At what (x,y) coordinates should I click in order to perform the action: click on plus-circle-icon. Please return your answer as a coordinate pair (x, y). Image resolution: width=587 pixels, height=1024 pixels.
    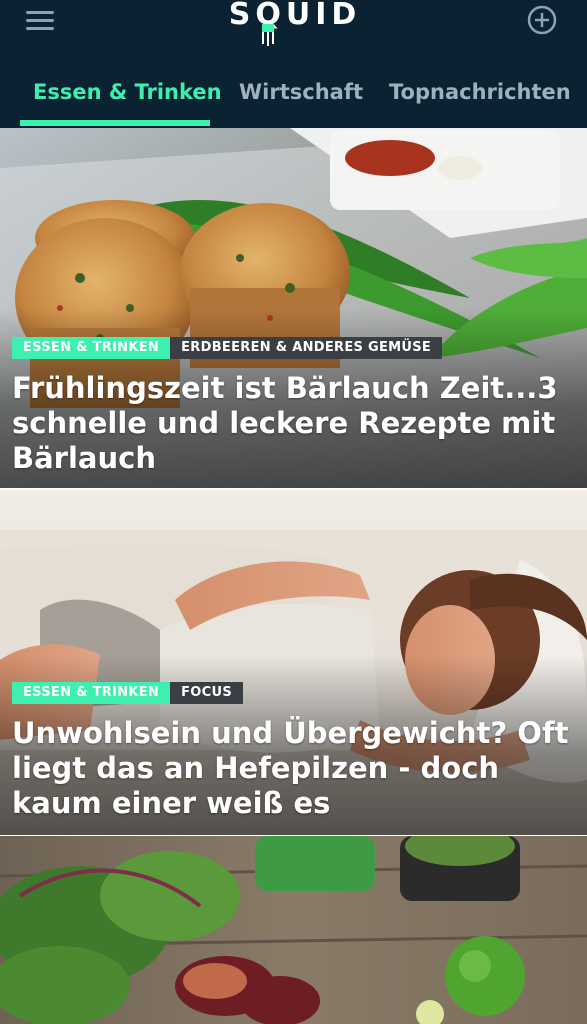
    Looking at the image, I should click on (542, 20).